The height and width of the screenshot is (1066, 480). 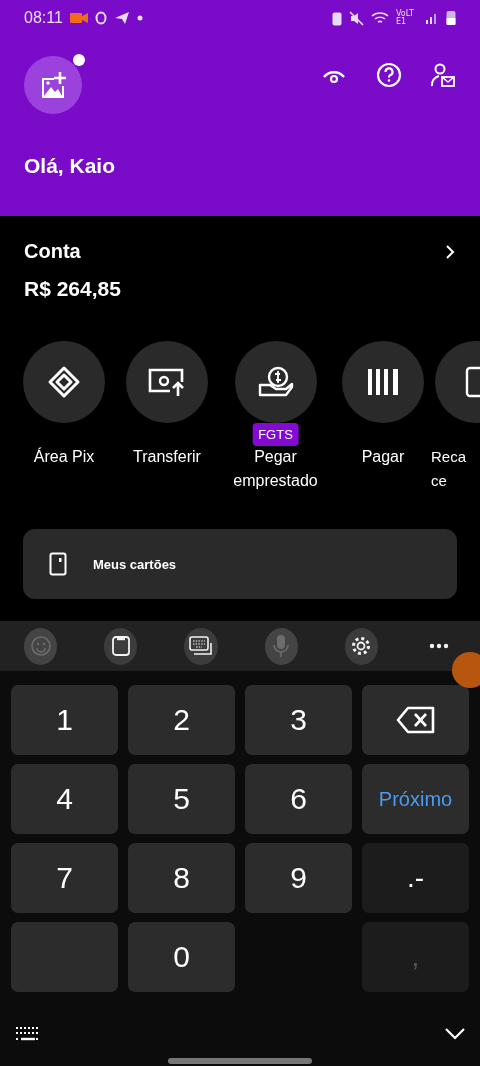 I want to click on barcode-icon, so click(x=383, y=382).